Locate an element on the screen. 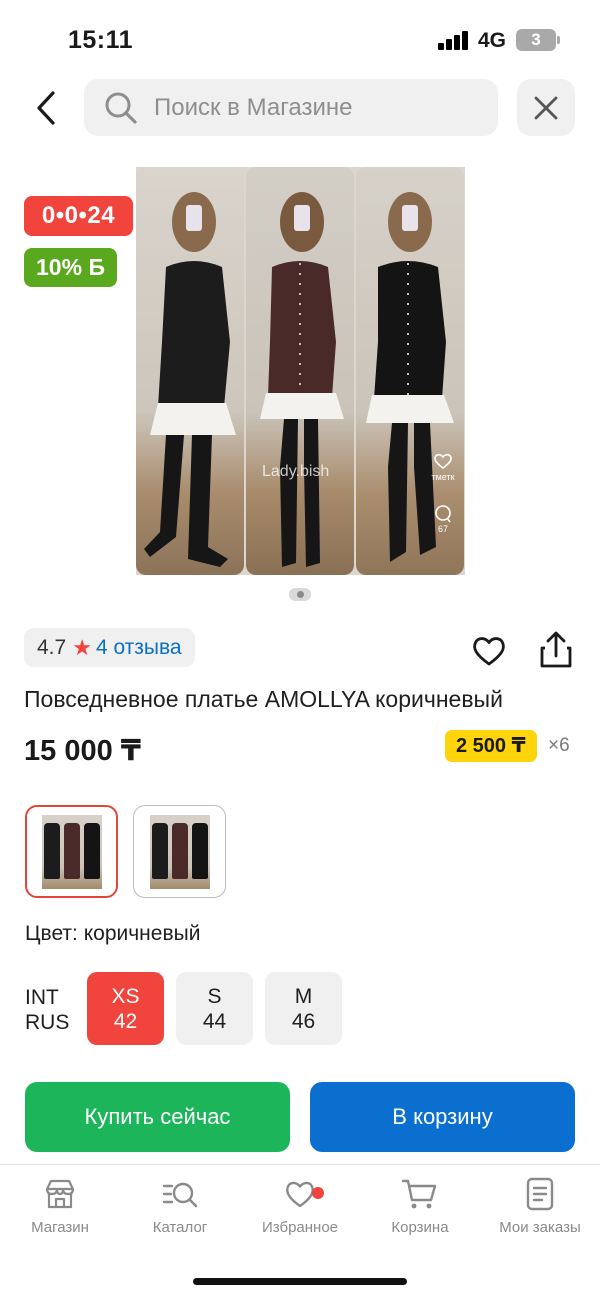 This screenshot has height=1297, width=600. size-option-m: M 46 is located at coordinates (303, 1008).